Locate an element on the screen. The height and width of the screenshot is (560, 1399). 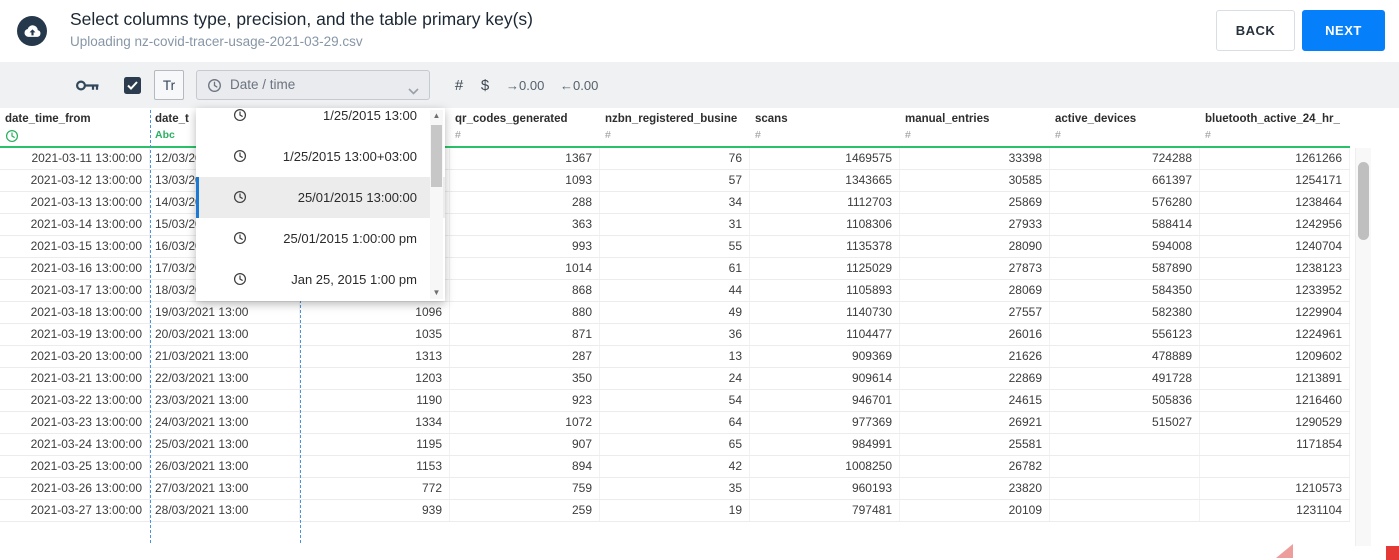
table-cell: 2021-03-19 13:00:00 is located at coordinates (75, 334).